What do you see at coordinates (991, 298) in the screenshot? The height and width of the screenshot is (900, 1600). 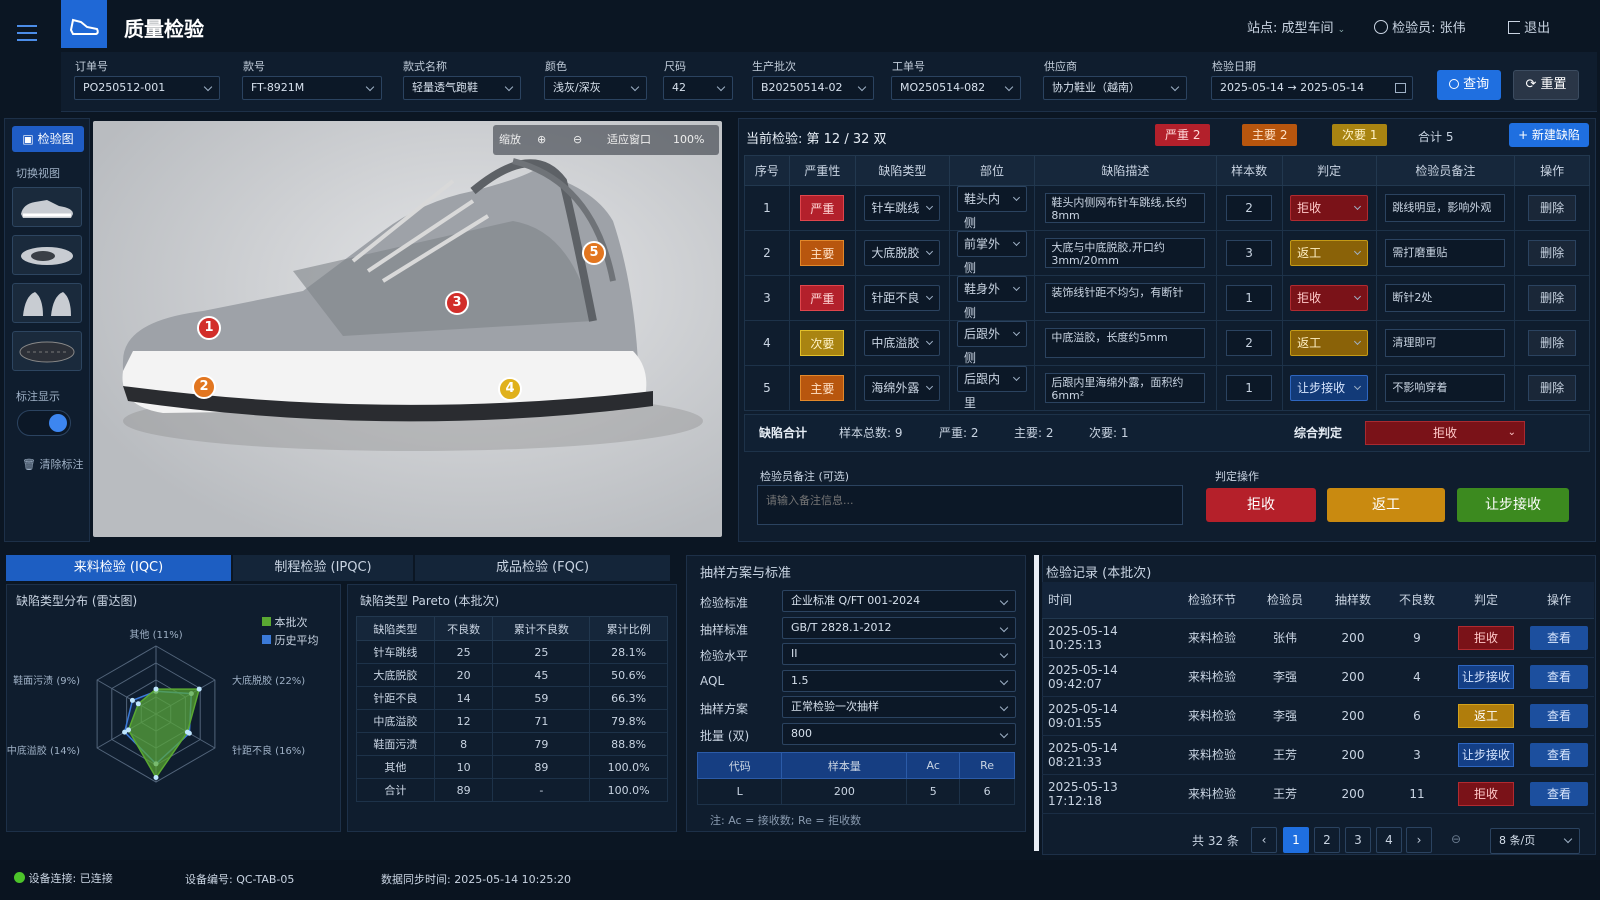 I see `part-select: 鞋身外侧` at bounding box center [991, 298].